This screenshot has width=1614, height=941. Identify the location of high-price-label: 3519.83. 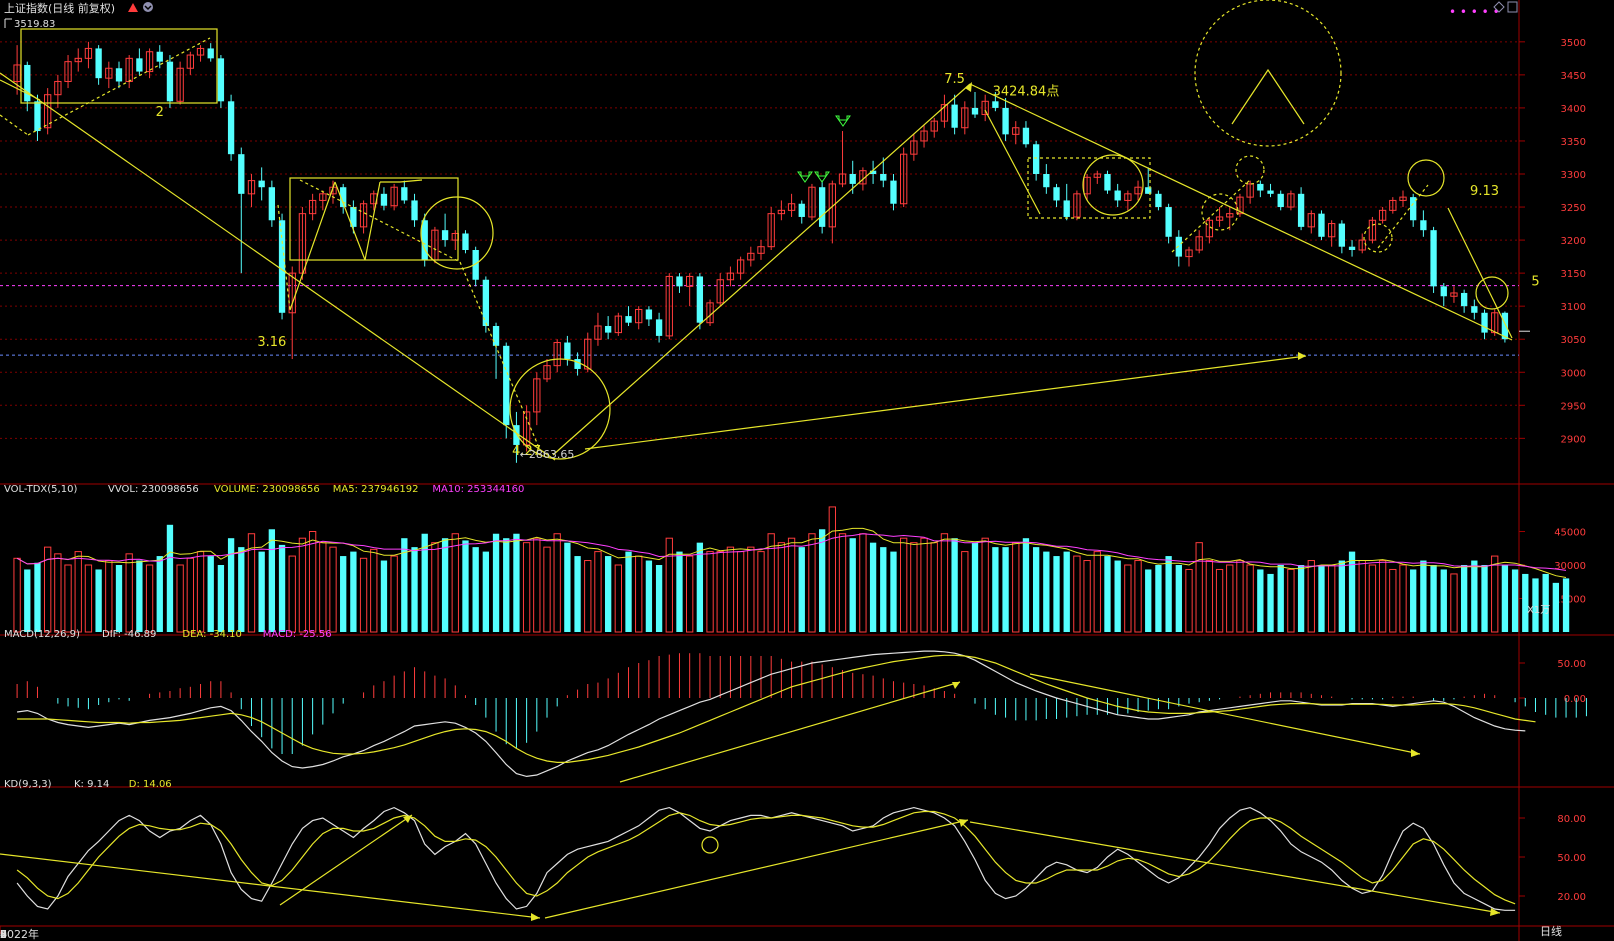
(34, 24).